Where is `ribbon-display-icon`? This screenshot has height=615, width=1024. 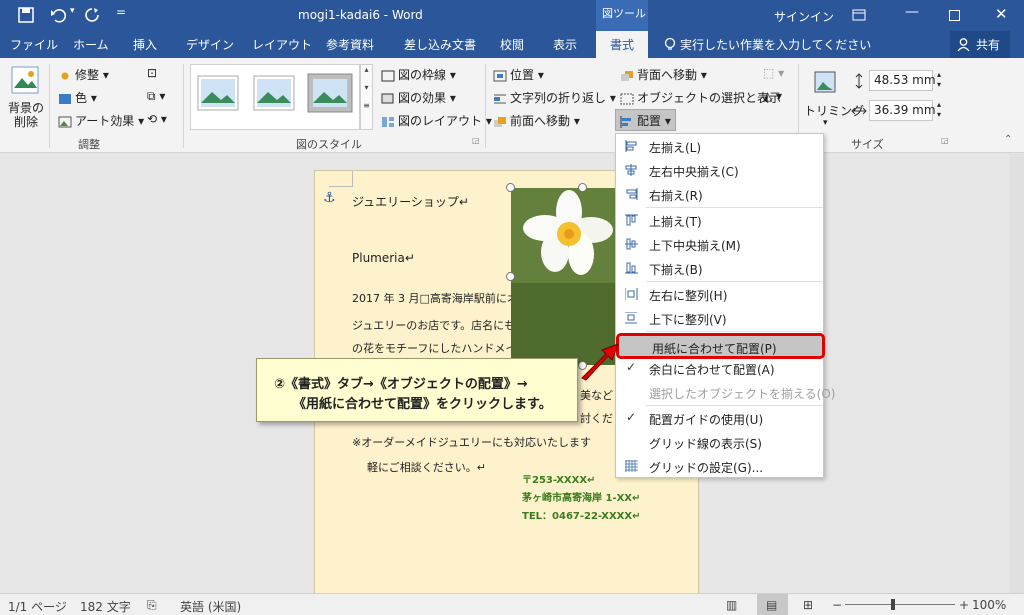
ribbon-display-icon is located at coordinates (859, 15).